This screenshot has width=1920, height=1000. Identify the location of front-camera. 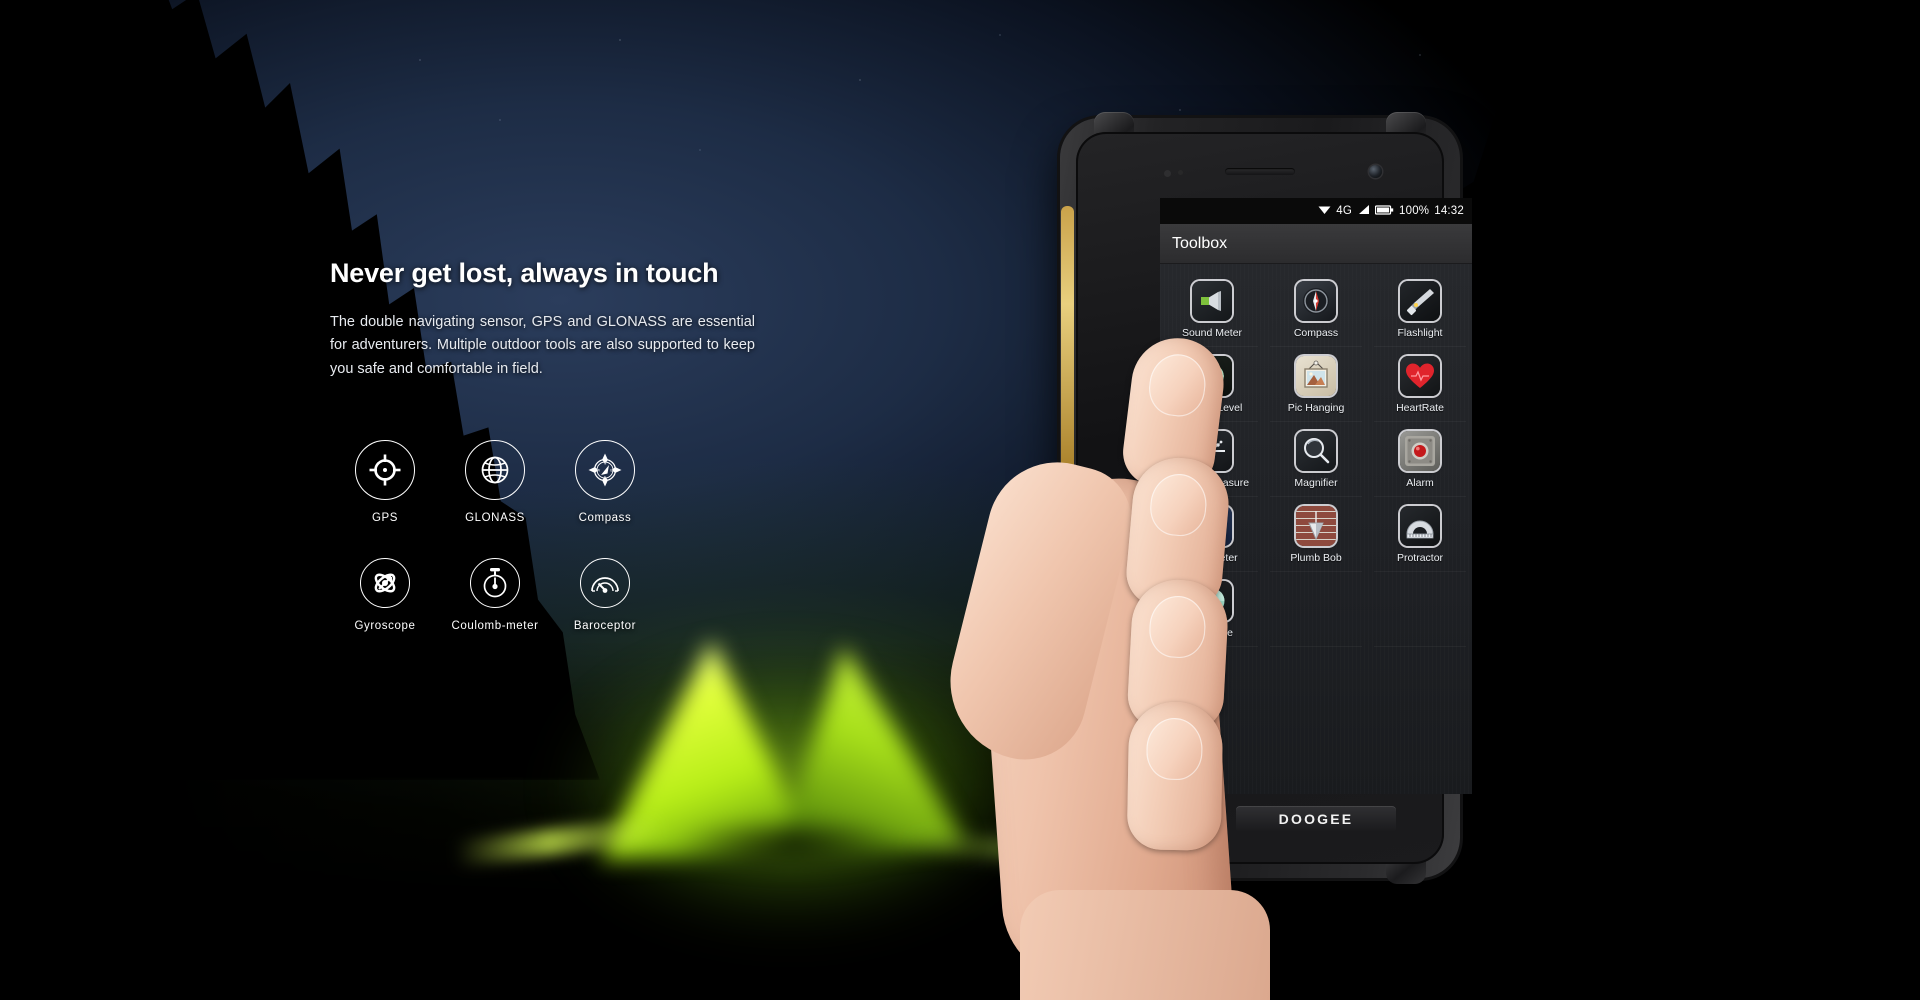
(1375, 171).